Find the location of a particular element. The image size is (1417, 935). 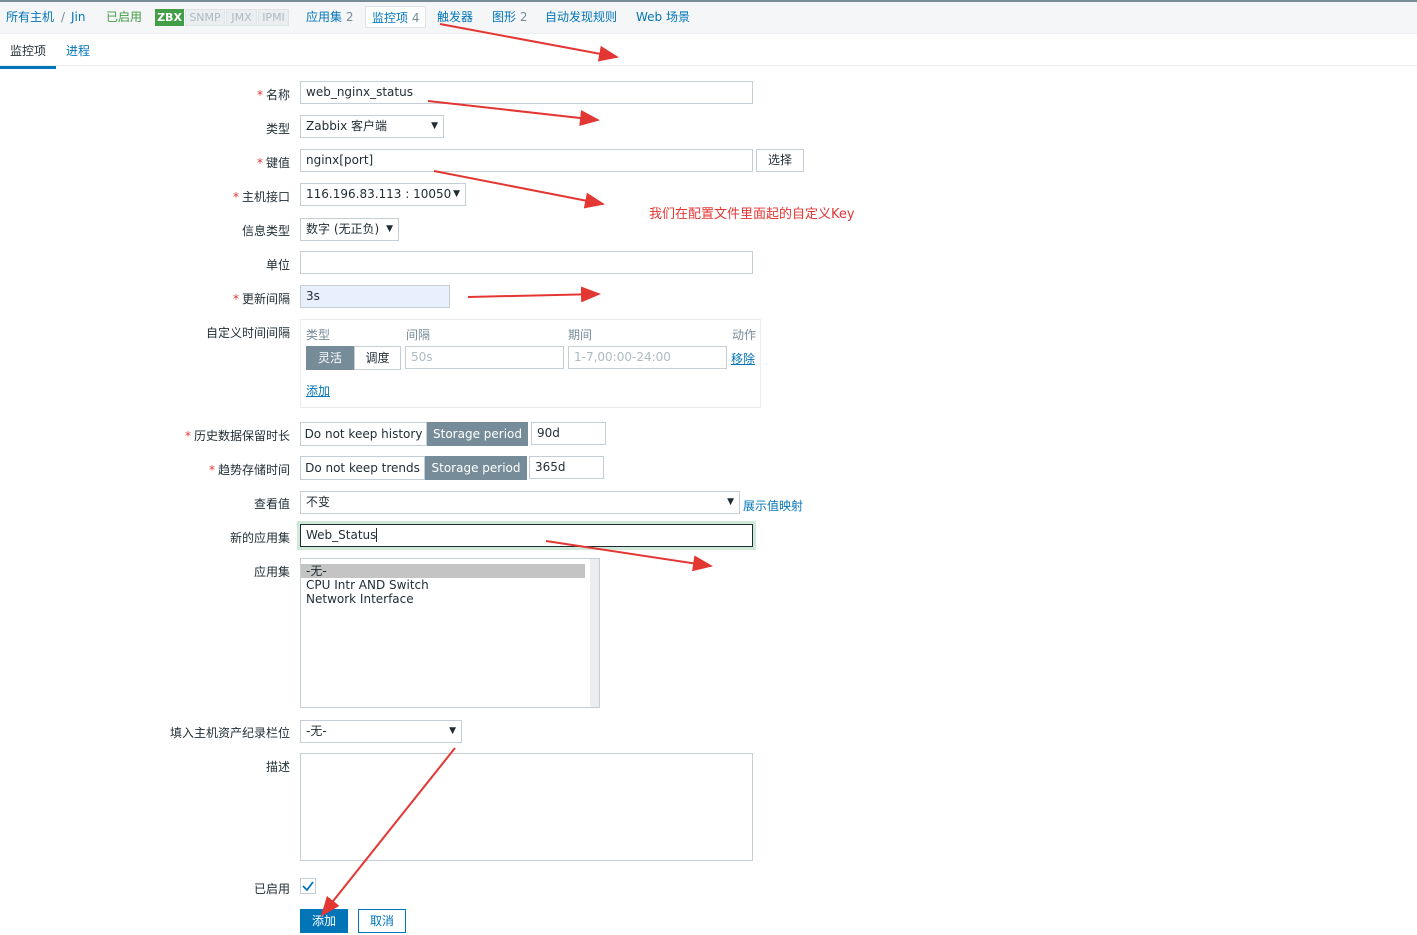

trends-storage-toggle: Storage period is located at coordinates (476, 468).